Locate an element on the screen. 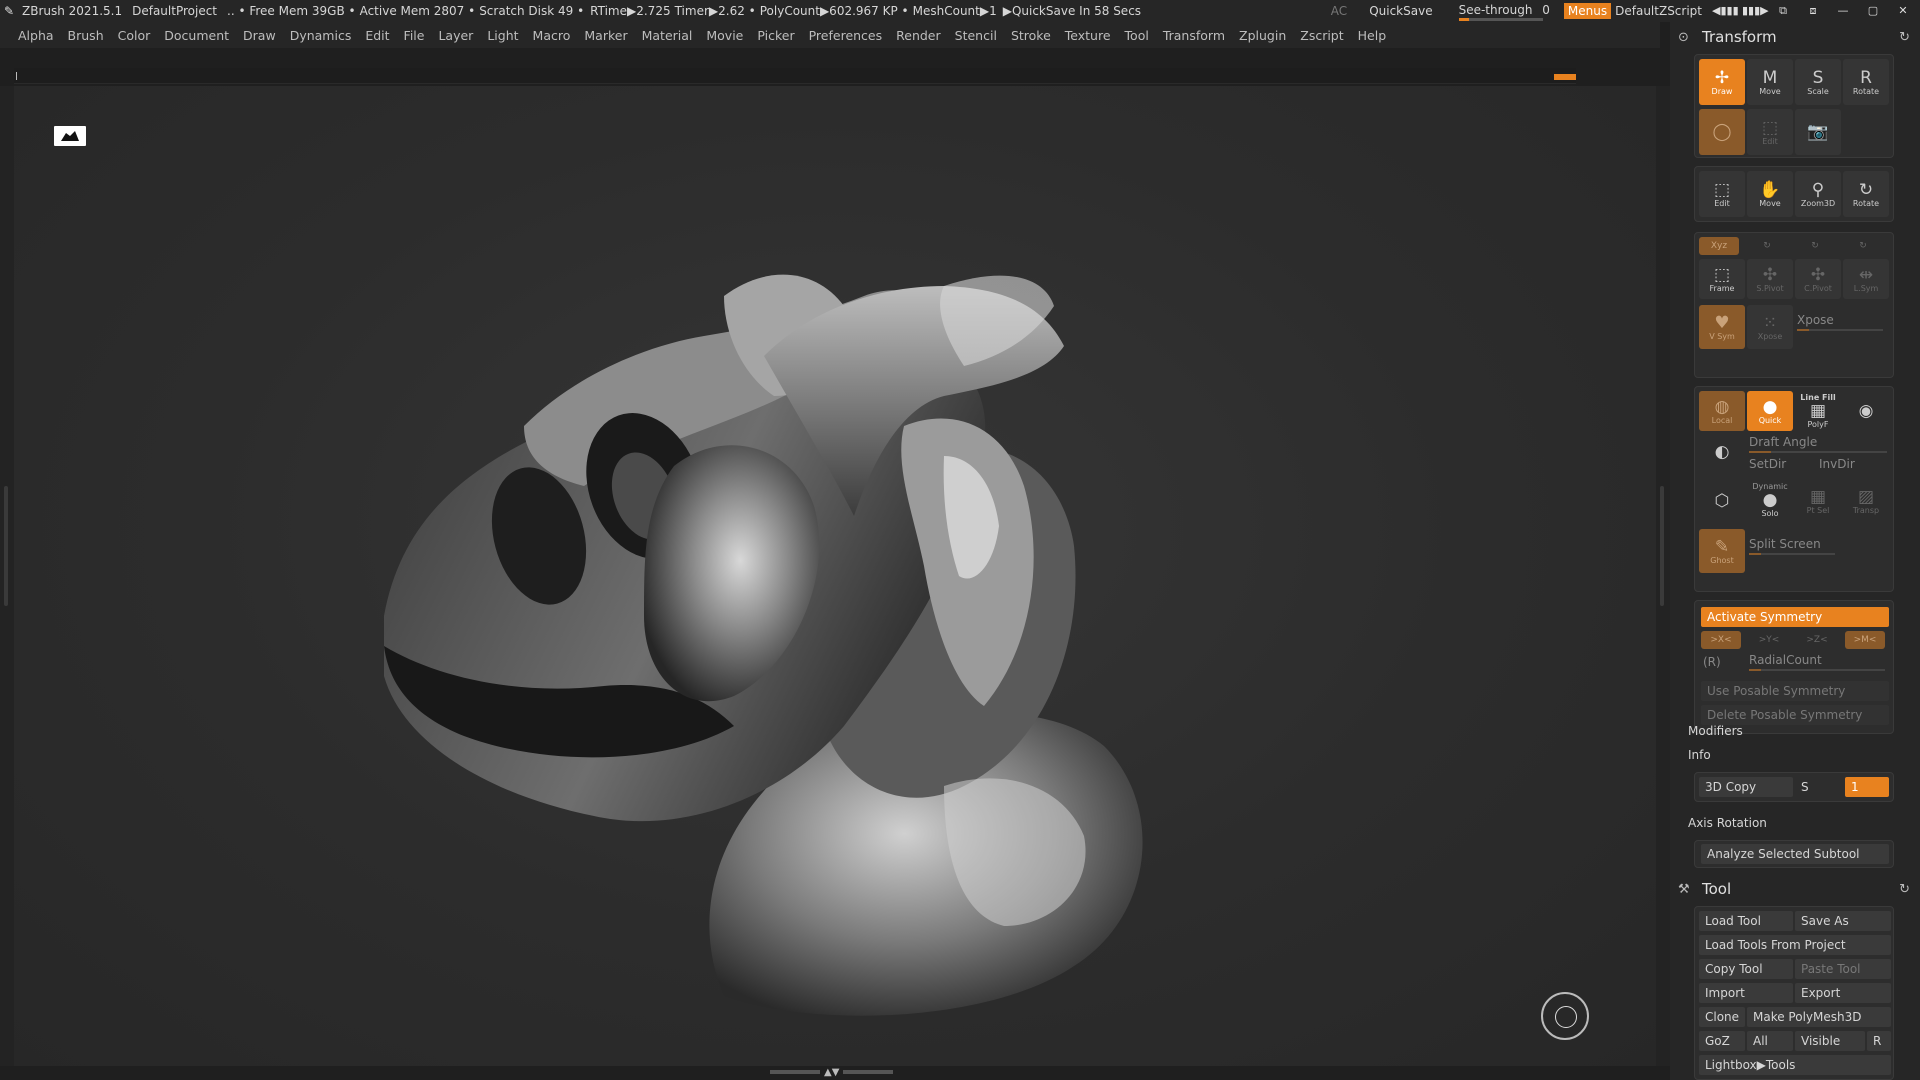  move-button: M Move is located at coordinates (1770, 82).